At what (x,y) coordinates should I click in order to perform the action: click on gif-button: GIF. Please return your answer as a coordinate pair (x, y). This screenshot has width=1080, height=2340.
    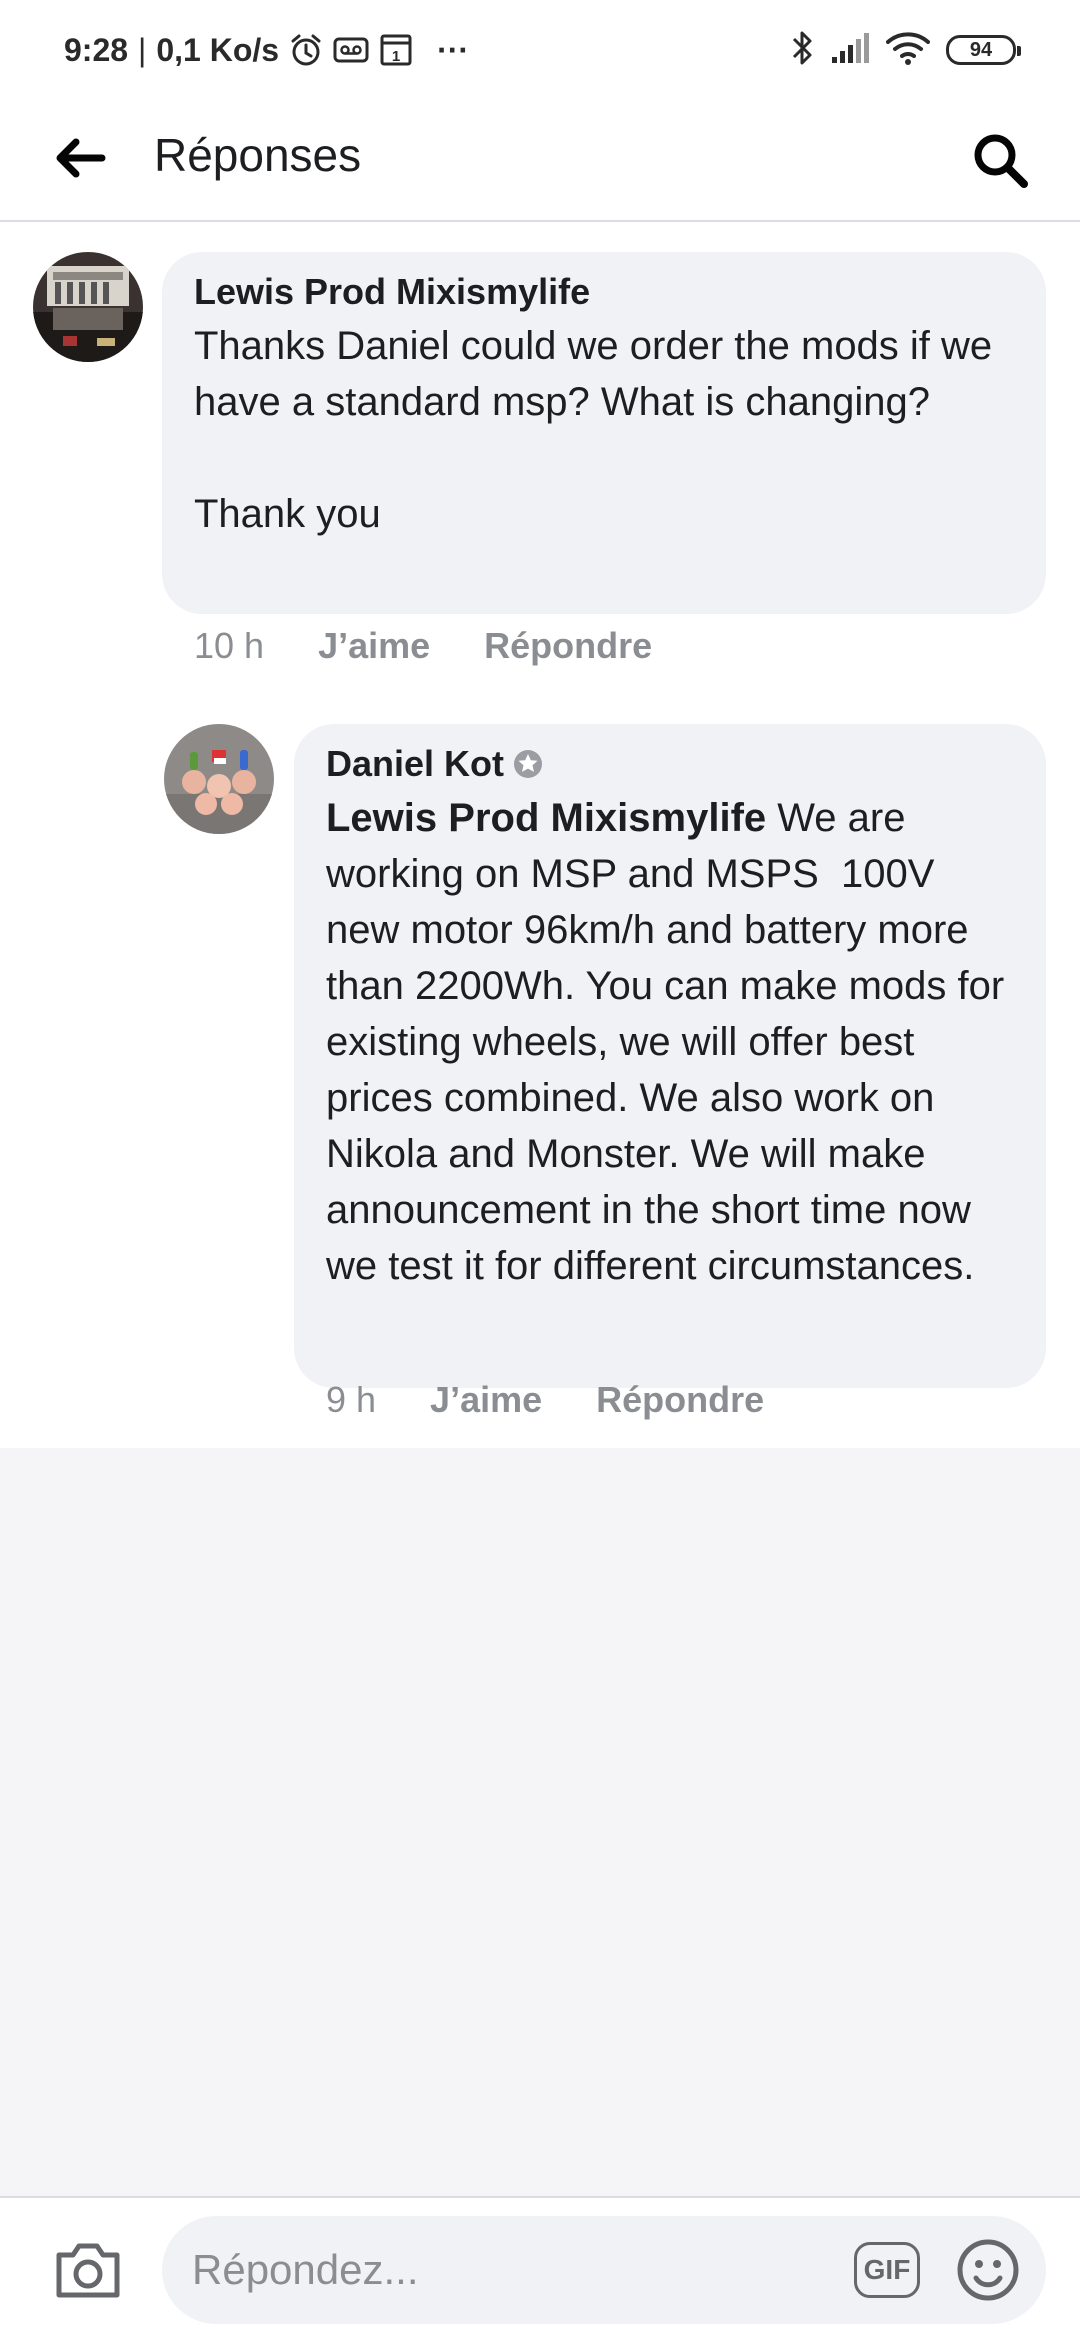
    Looking at the image, I should click on (887, 2270).